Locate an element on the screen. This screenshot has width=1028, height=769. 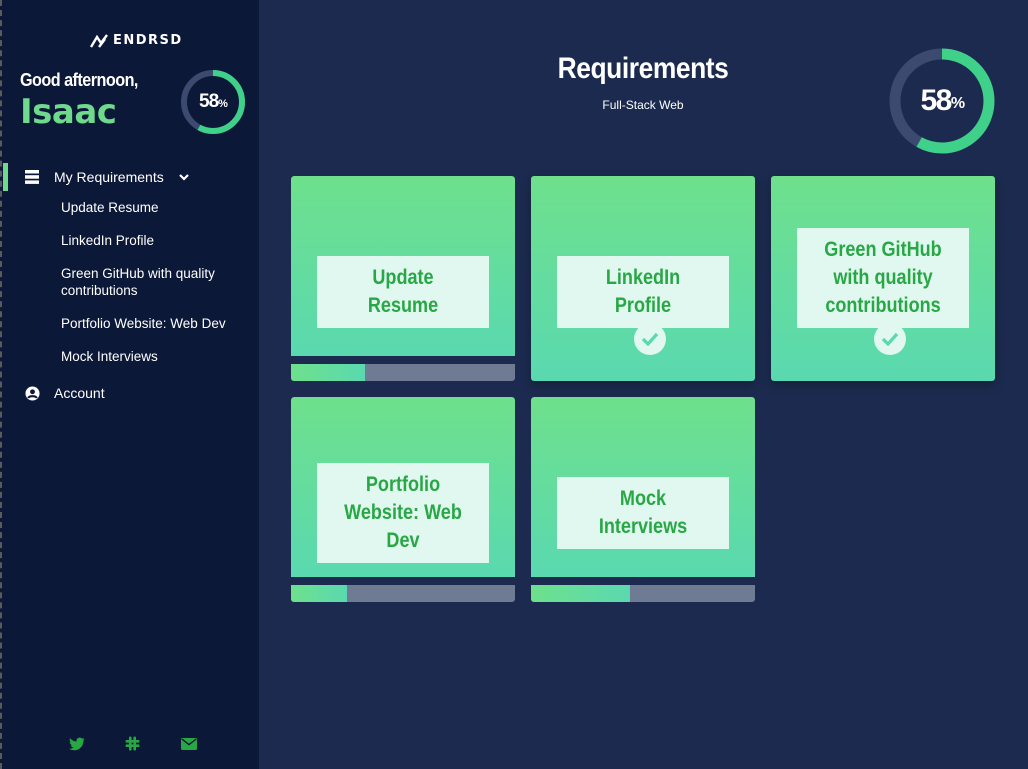
card-title: LinkedIn Profile is located at coordinates (643, 292).